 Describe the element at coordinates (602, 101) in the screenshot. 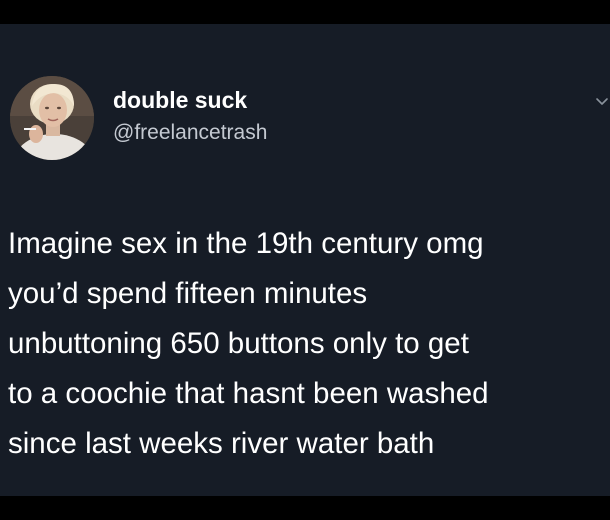

I see `chevron-down-icon` at that location.